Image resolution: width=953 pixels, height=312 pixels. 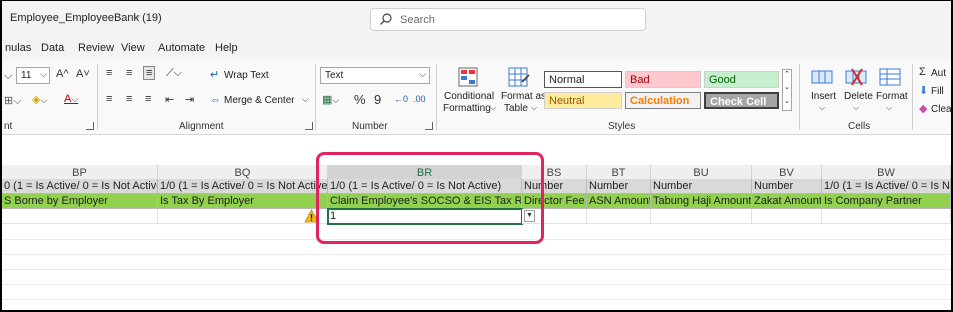 What do you see at coordinates (246, 75) in the screenshot?
I see `wrap-text-button: Wrap Text` at bounding box center [246, 75].